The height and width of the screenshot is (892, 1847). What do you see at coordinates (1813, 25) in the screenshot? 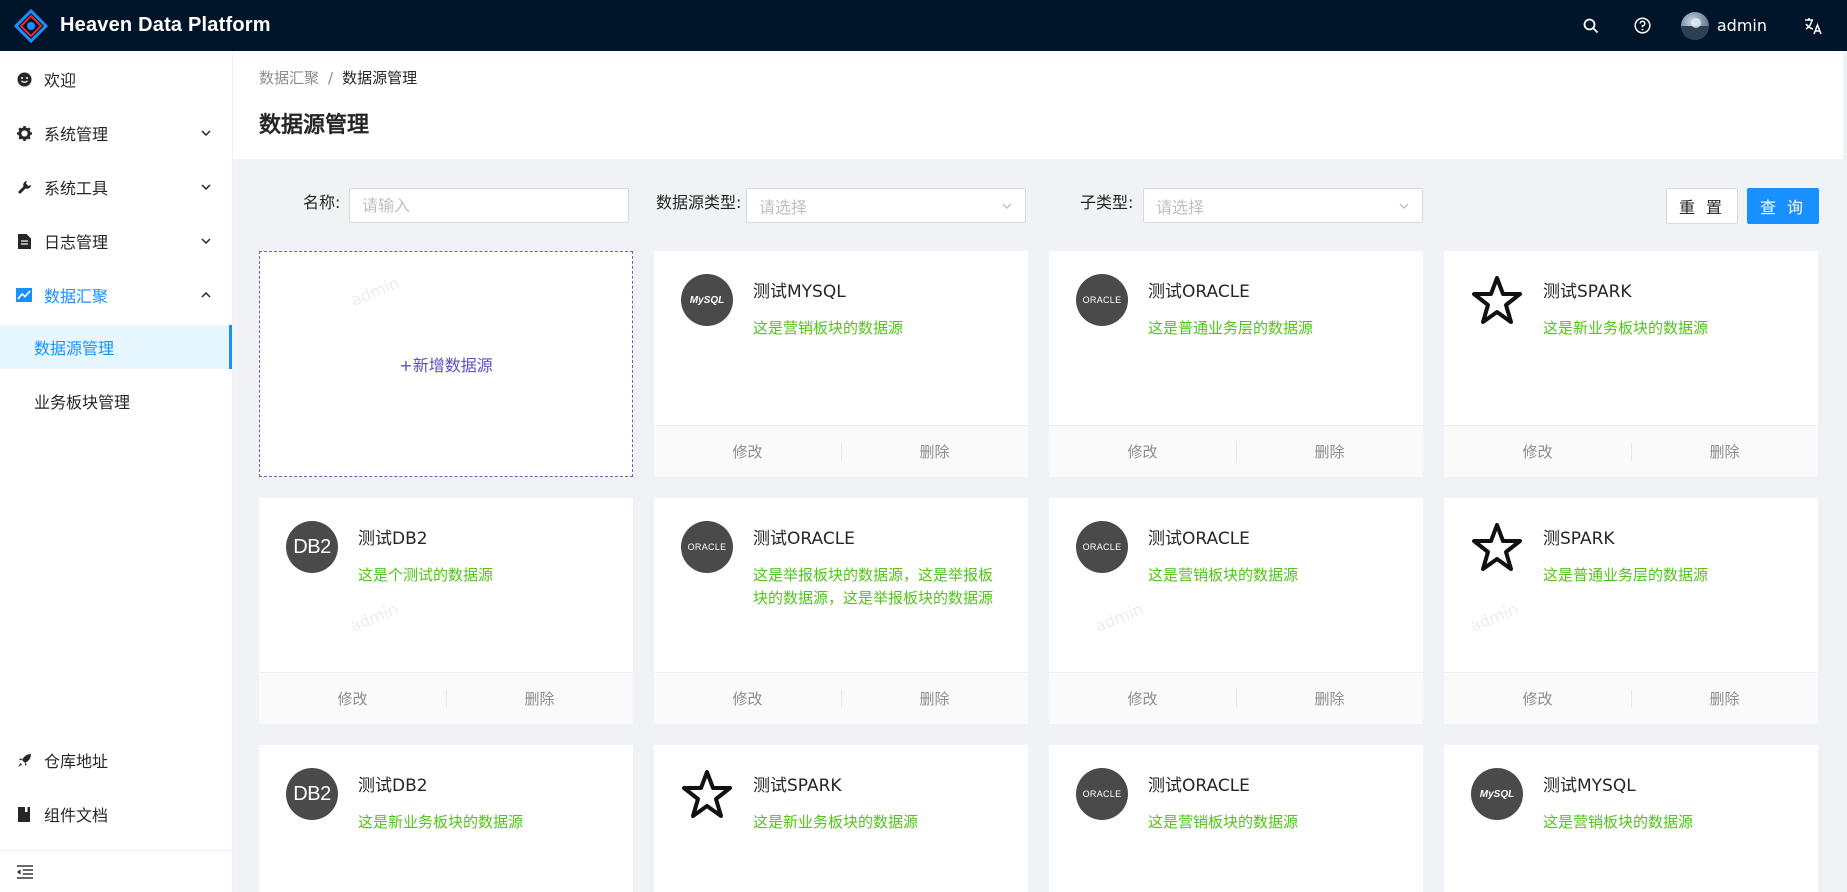
I see `translate-icon` at bounding box center [1813, 25].